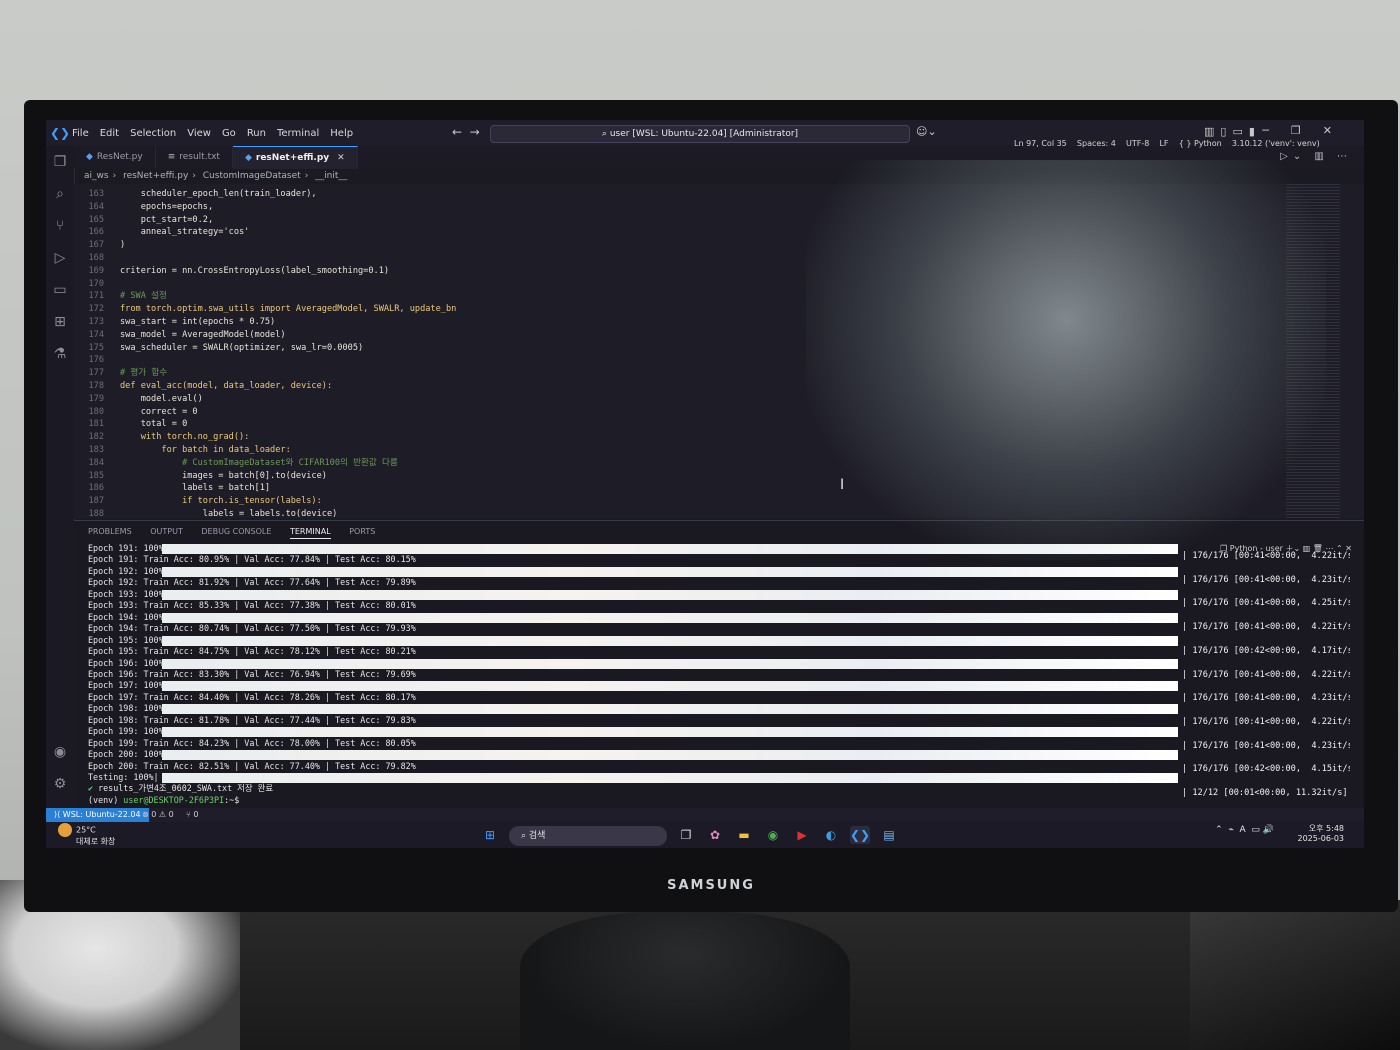 This screenshot has width=1400, height=1050. Describe the element at coordinates (252, 176) in the screenshot. I see `breadcrumb-class: CustomImageDataset` at that location.